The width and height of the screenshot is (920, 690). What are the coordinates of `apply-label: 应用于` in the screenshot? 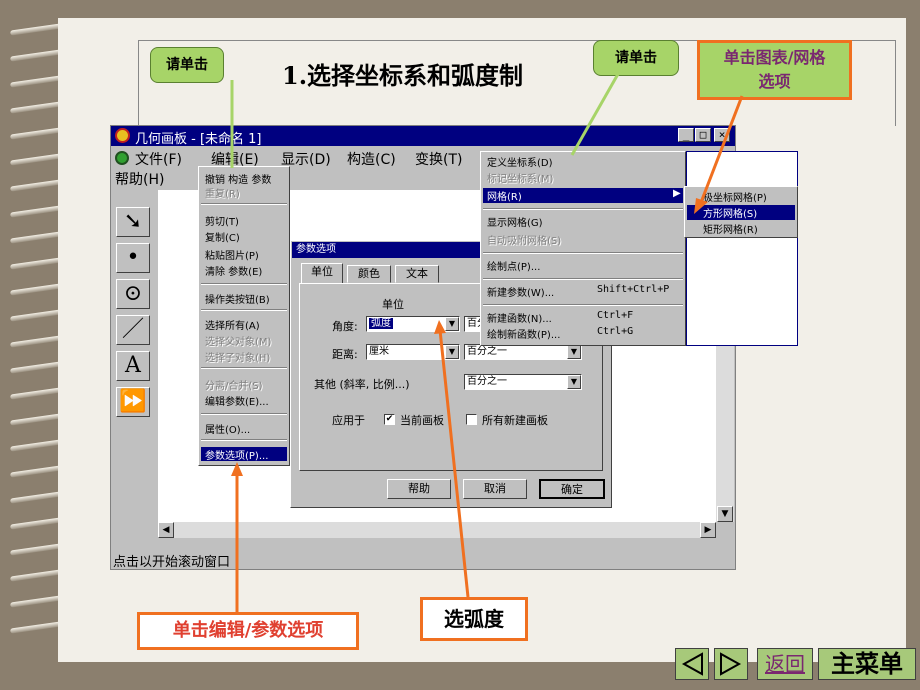 It's located at (348, 420).